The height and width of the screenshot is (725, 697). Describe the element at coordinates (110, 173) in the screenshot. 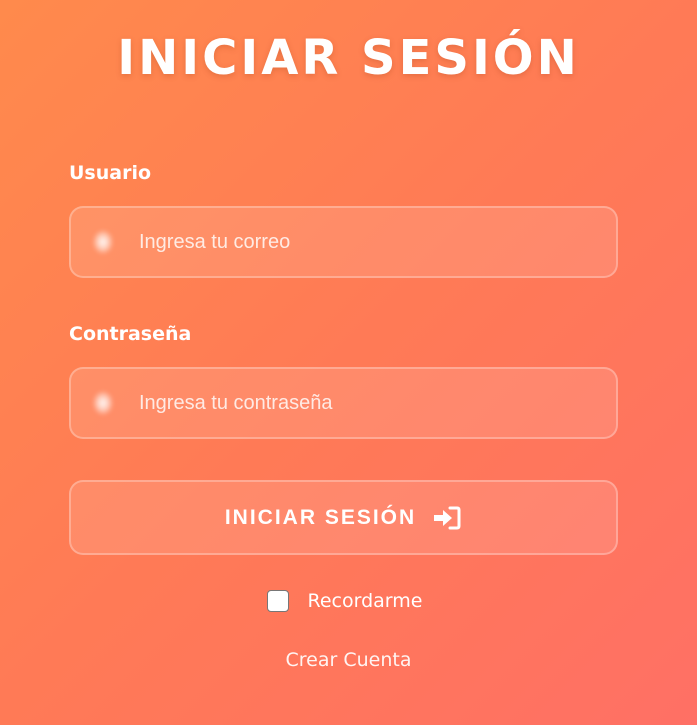

I see `username-label: Usuario` at that location.